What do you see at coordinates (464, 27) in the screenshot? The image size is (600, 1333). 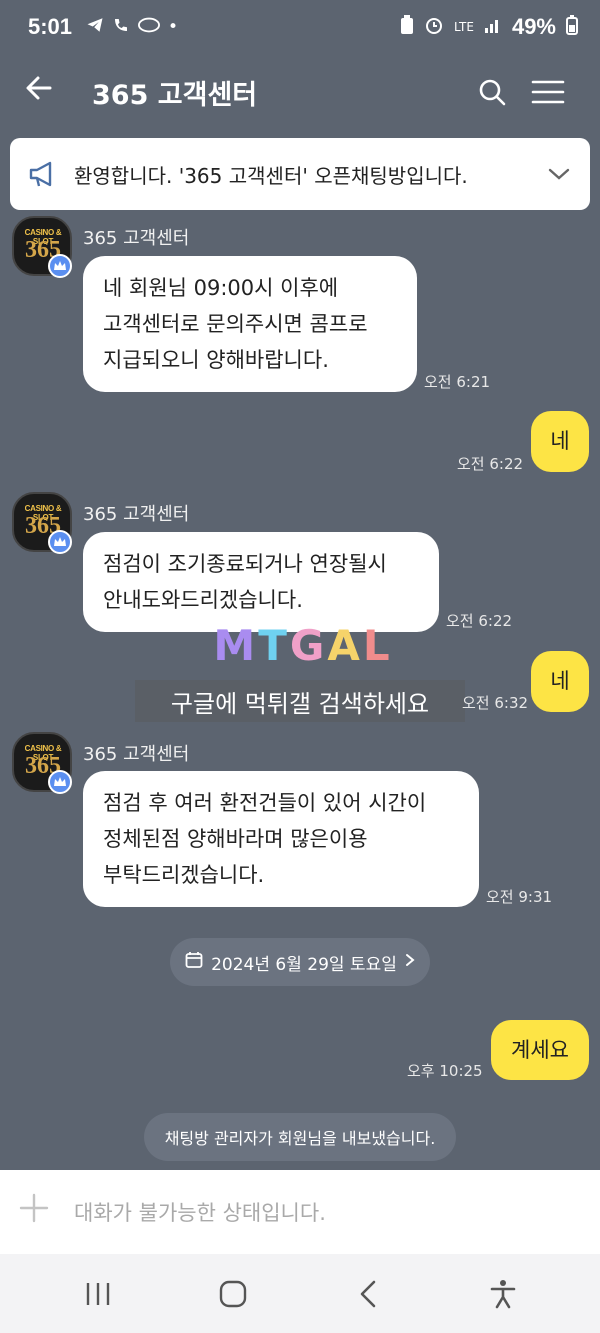 I see `network-type: LTE` at bounding box center [464, 27].